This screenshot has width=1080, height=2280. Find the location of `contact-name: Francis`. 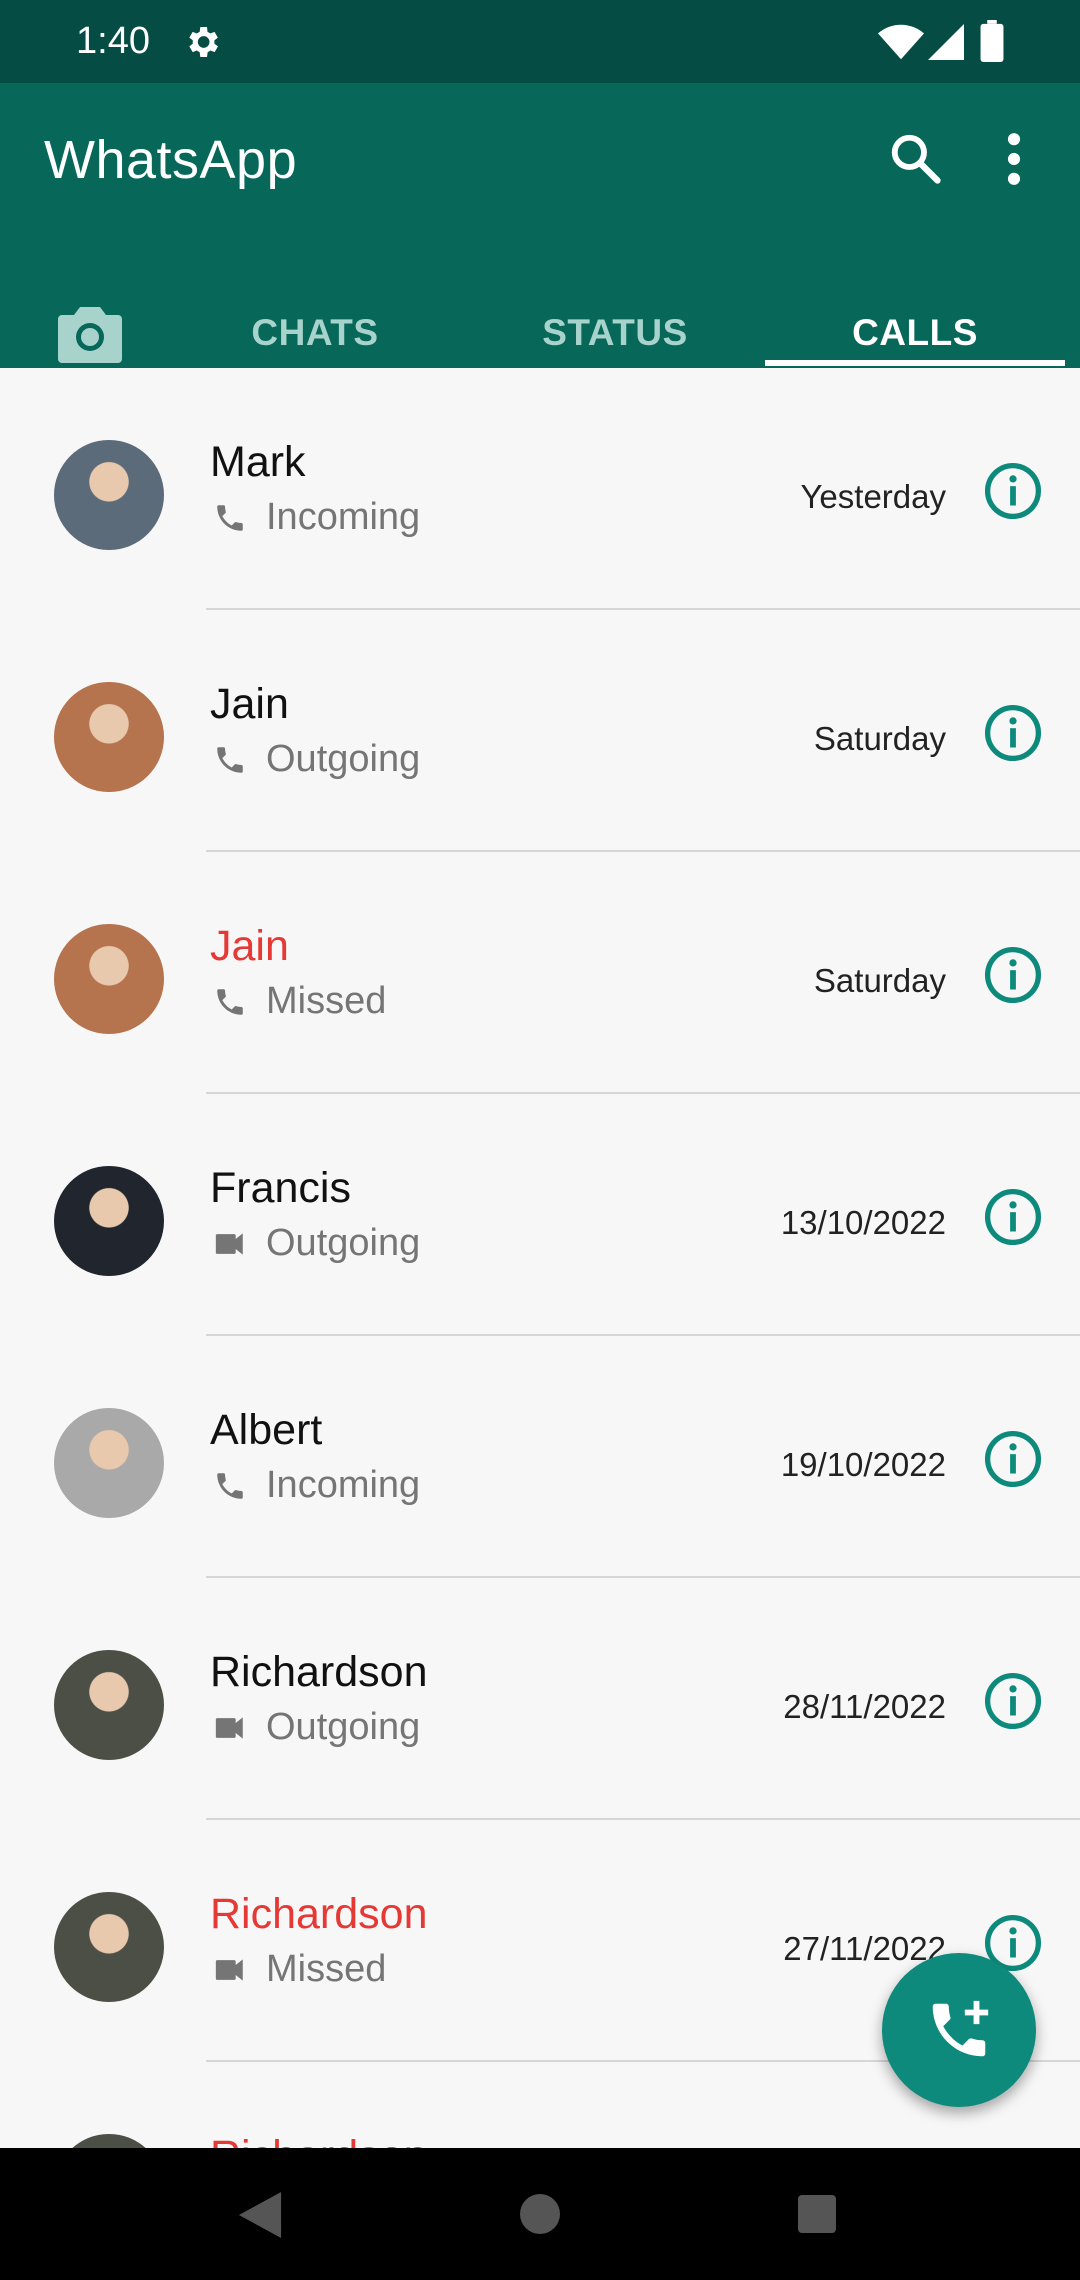

contact-name: Francis is located at coordinates (280, 1188).